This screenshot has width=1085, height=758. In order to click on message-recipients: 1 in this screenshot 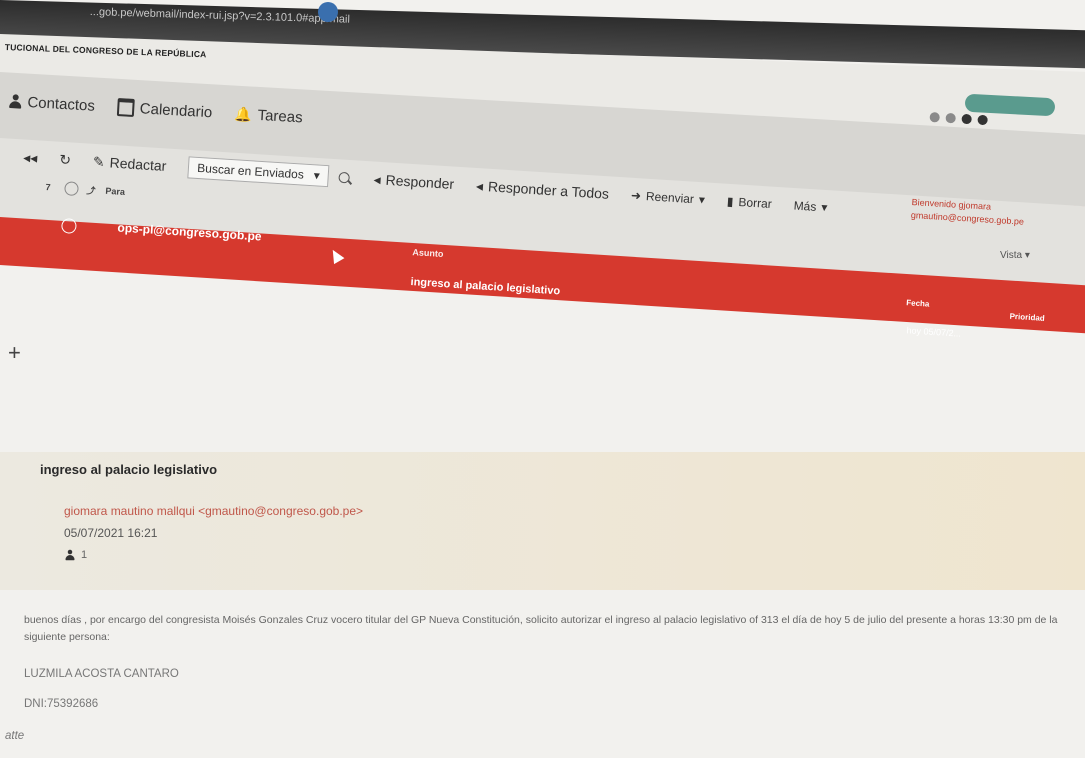, I will do `click(75, 555)`.